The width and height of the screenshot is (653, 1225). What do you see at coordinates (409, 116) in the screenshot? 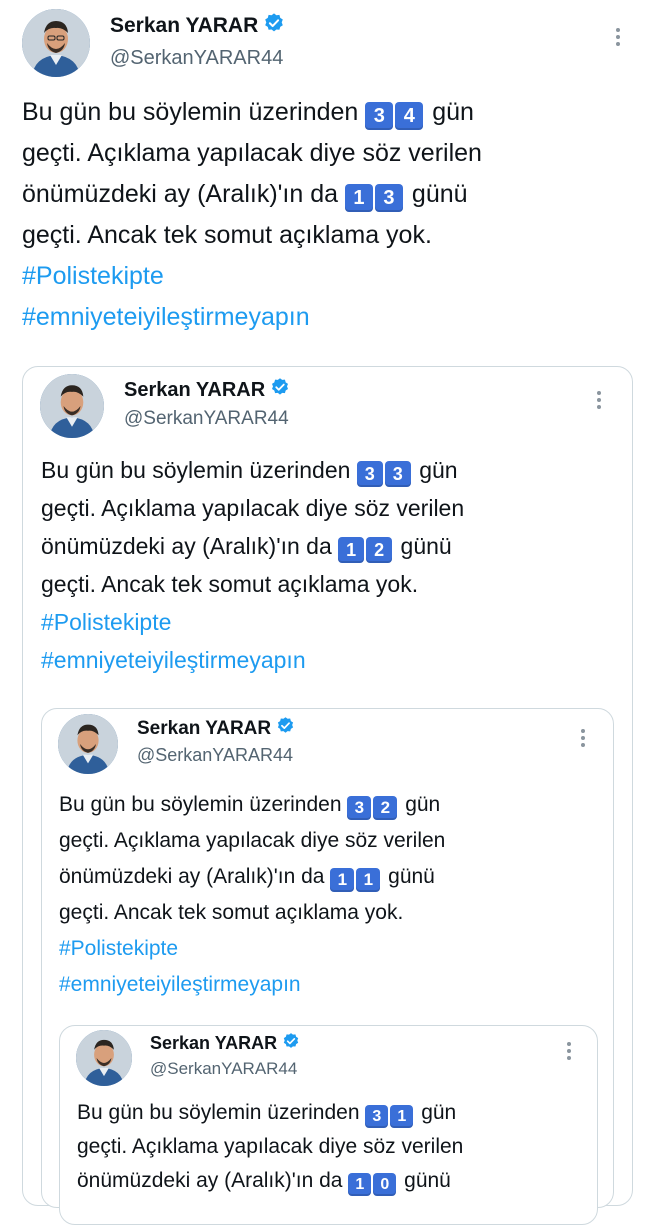
I see `keycap-digit: 4` at bounding box center [409, 116].